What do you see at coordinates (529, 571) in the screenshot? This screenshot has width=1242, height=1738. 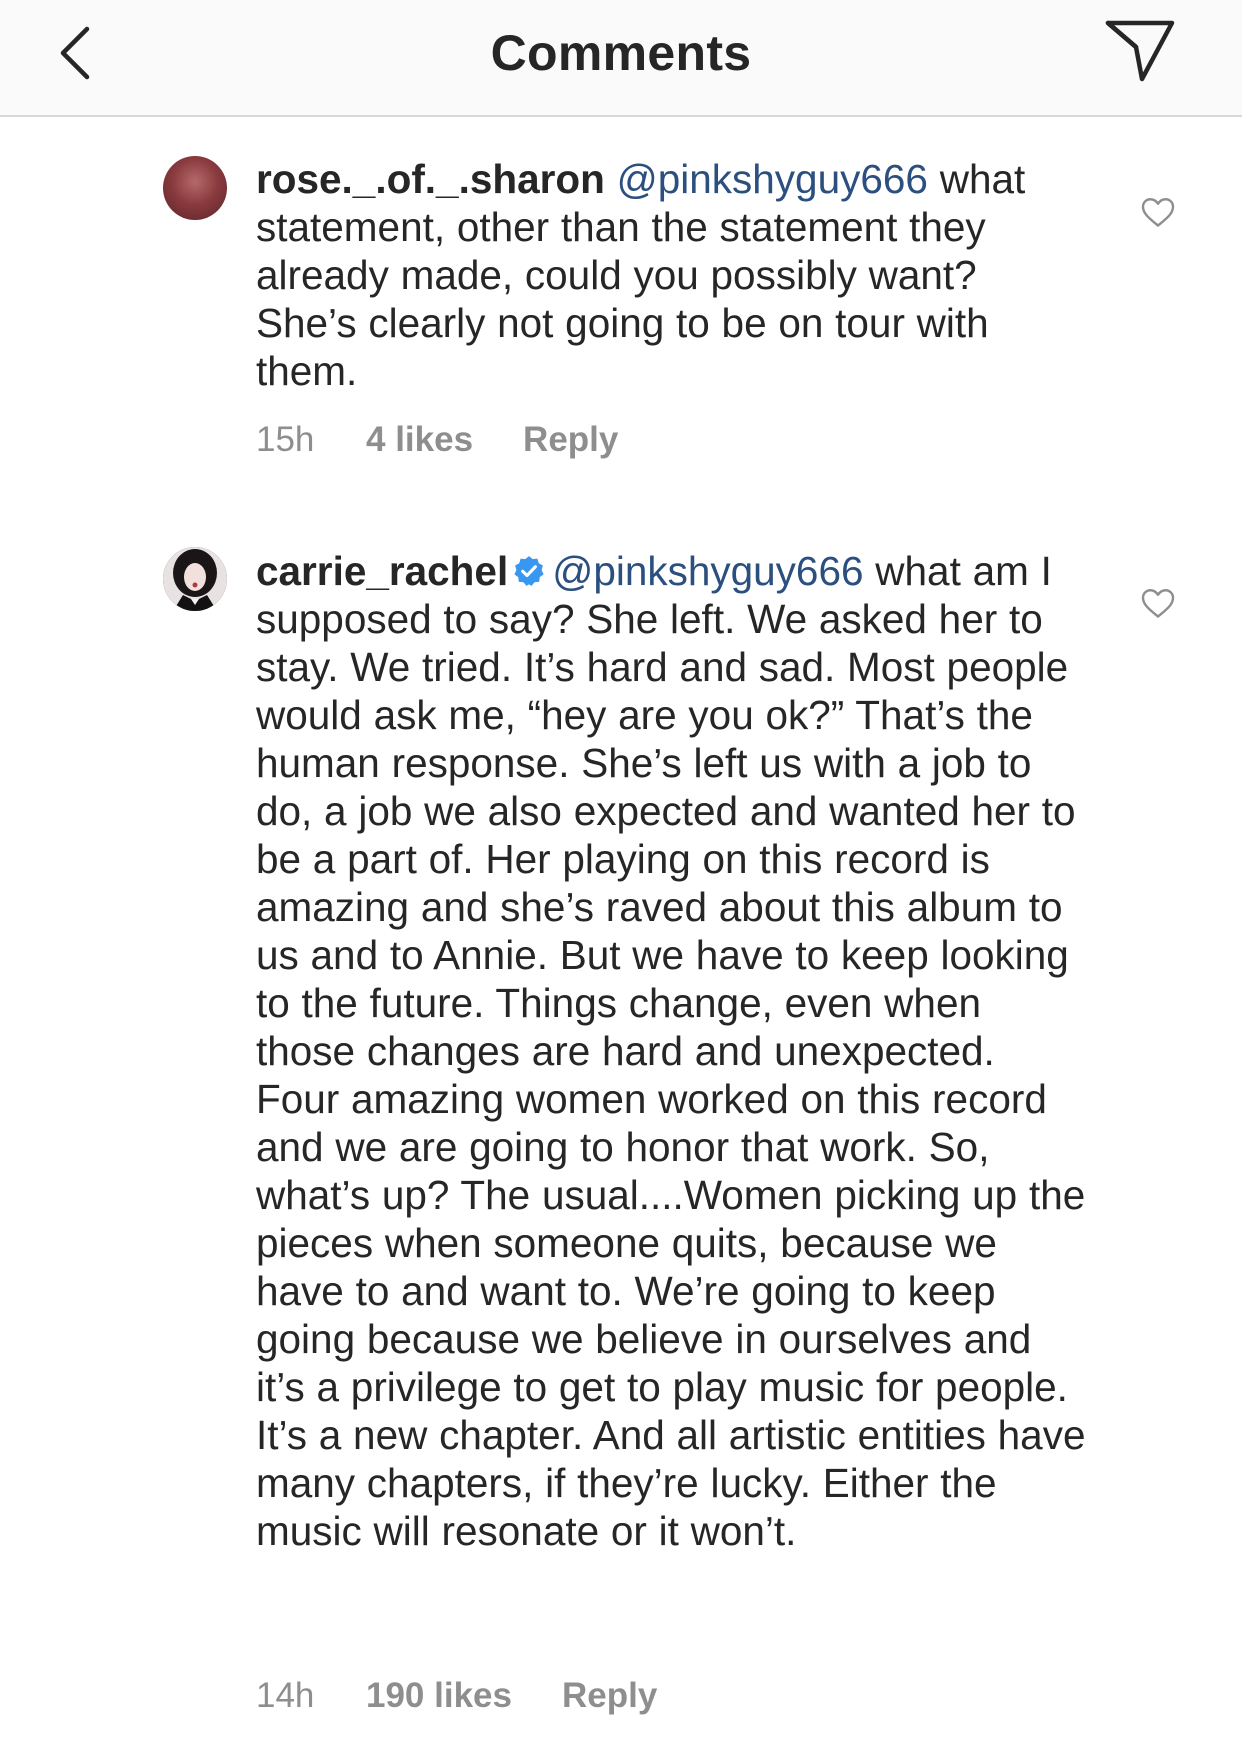 I see `verified-badge-icon` at bounding box center [529, 571].